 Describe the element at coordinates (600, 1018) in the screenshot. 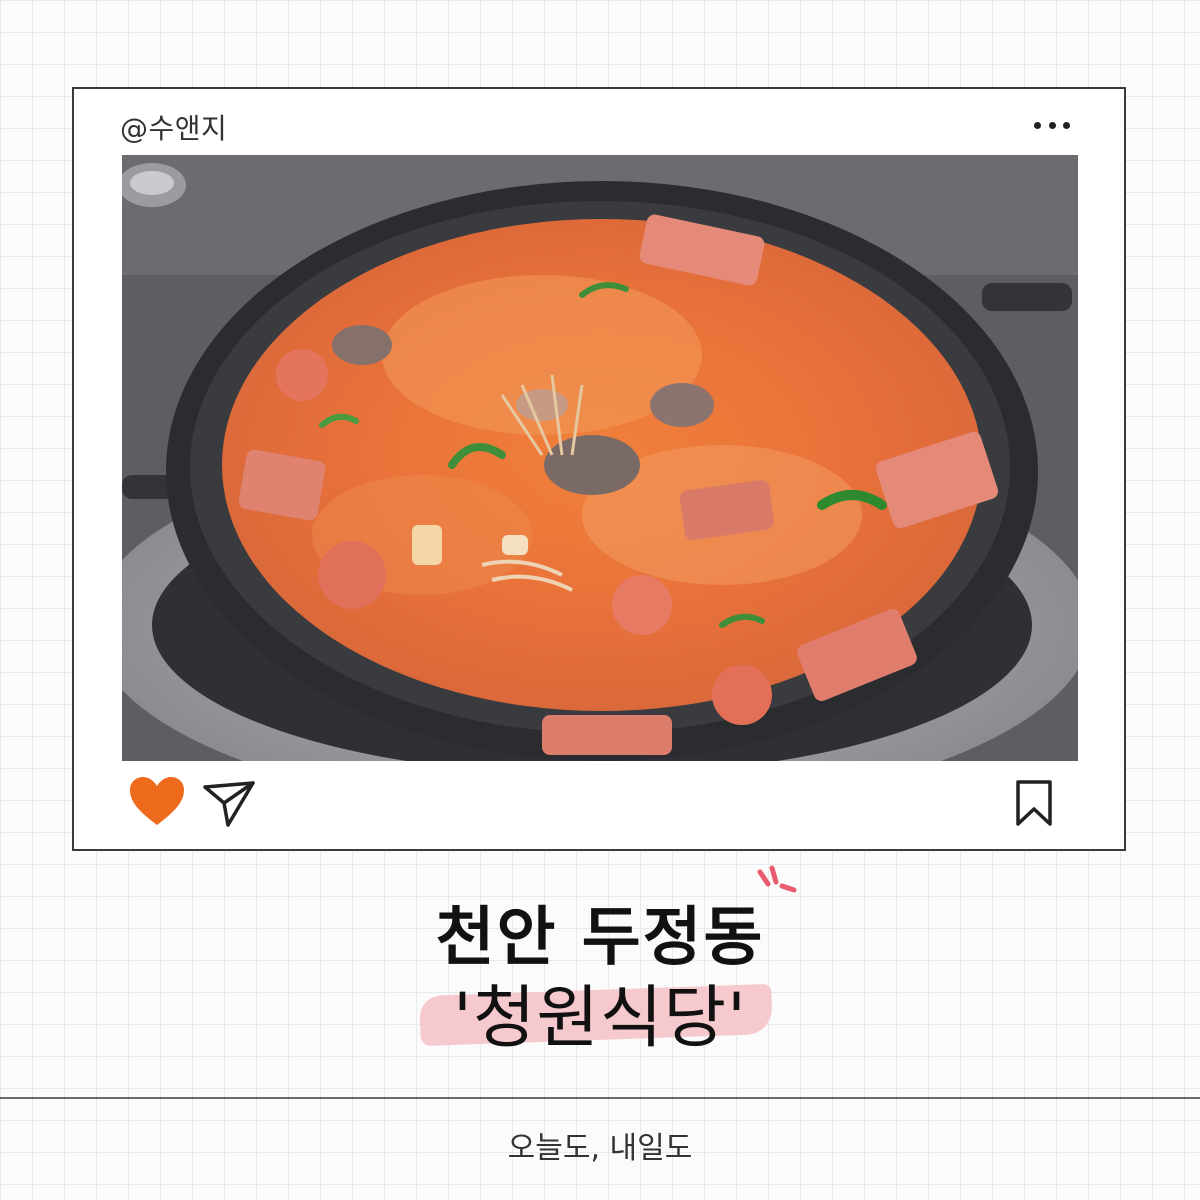

I see `title-restaurant-name: '청원식당'` at that location.